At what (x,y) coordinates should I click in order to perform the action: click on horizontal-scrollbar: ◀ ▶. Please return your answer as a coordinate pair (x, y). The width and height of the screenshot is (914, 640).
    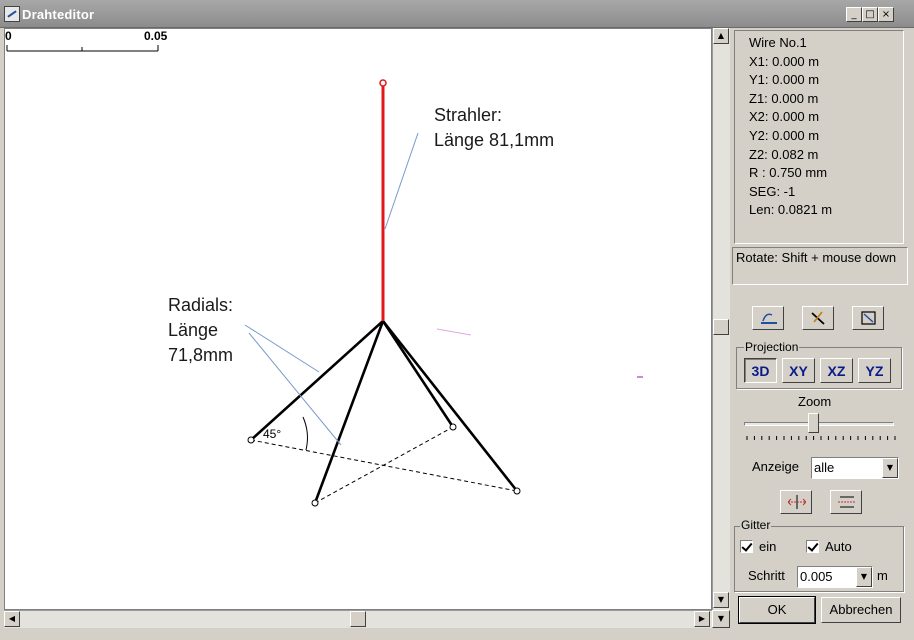
    Looking at the image, I should click on (358, 619).